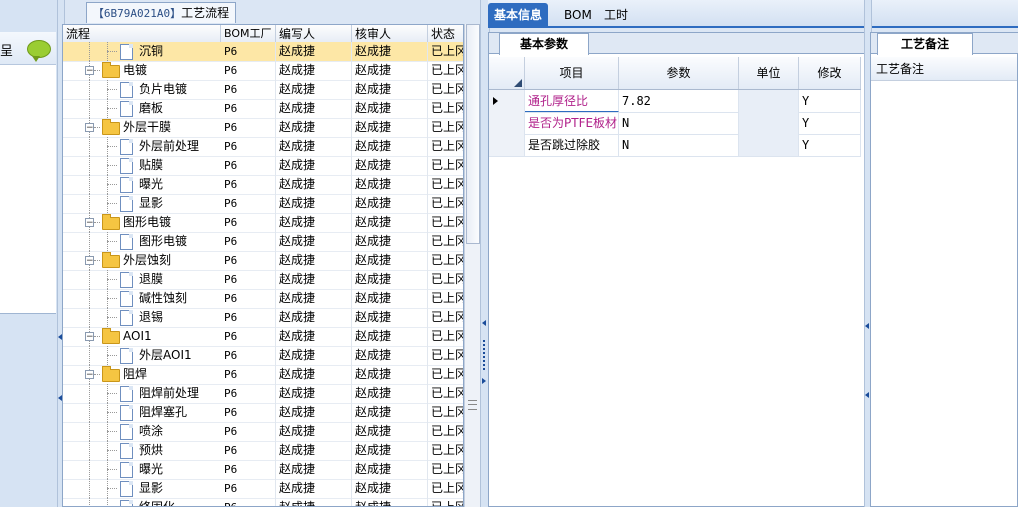 This screenshot has height=507, width=1018. What do you see at coordinates (944, 292) in the screenshot?
I see `notes-text-area` at bounding box center [944, 292].